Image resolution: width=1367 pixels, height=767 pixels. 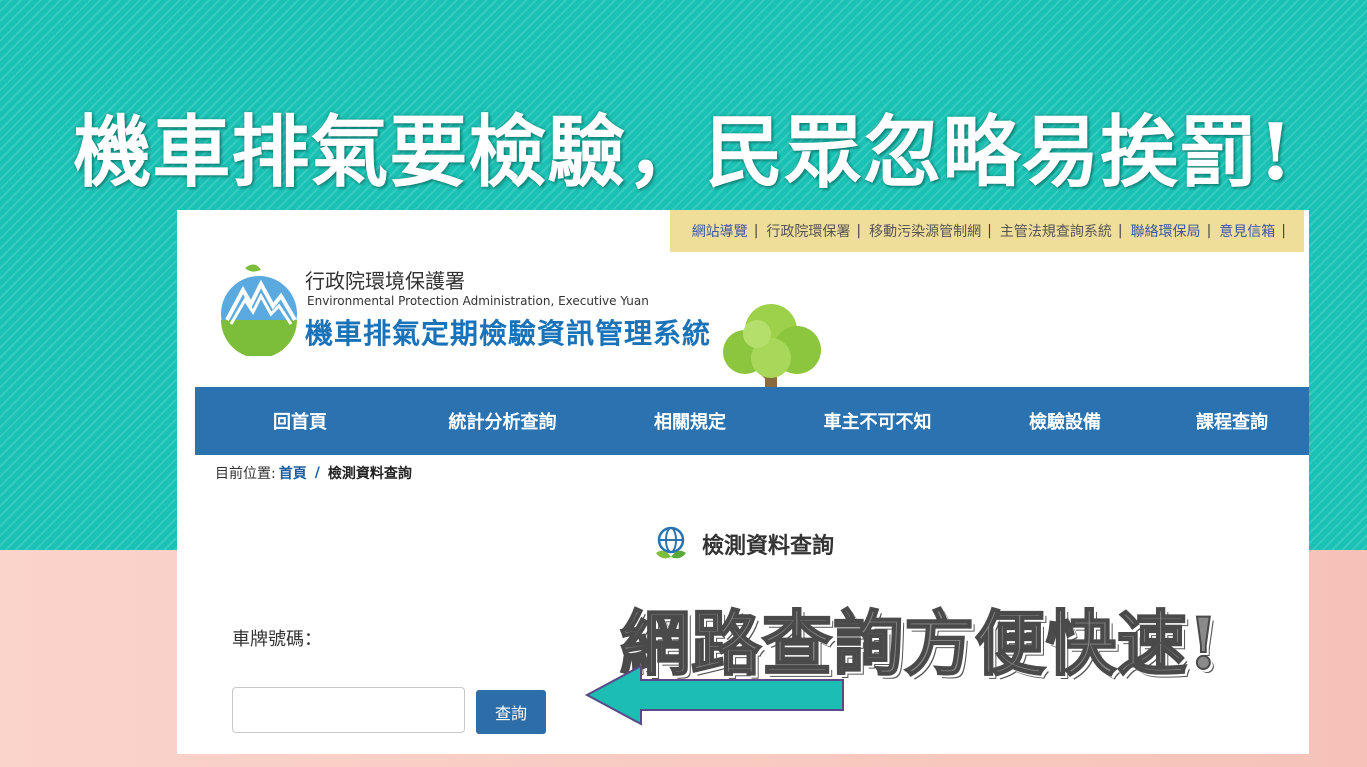 I want to click on breadcrumb-current: 檢測資料查詢, so click(x=369, y=474).